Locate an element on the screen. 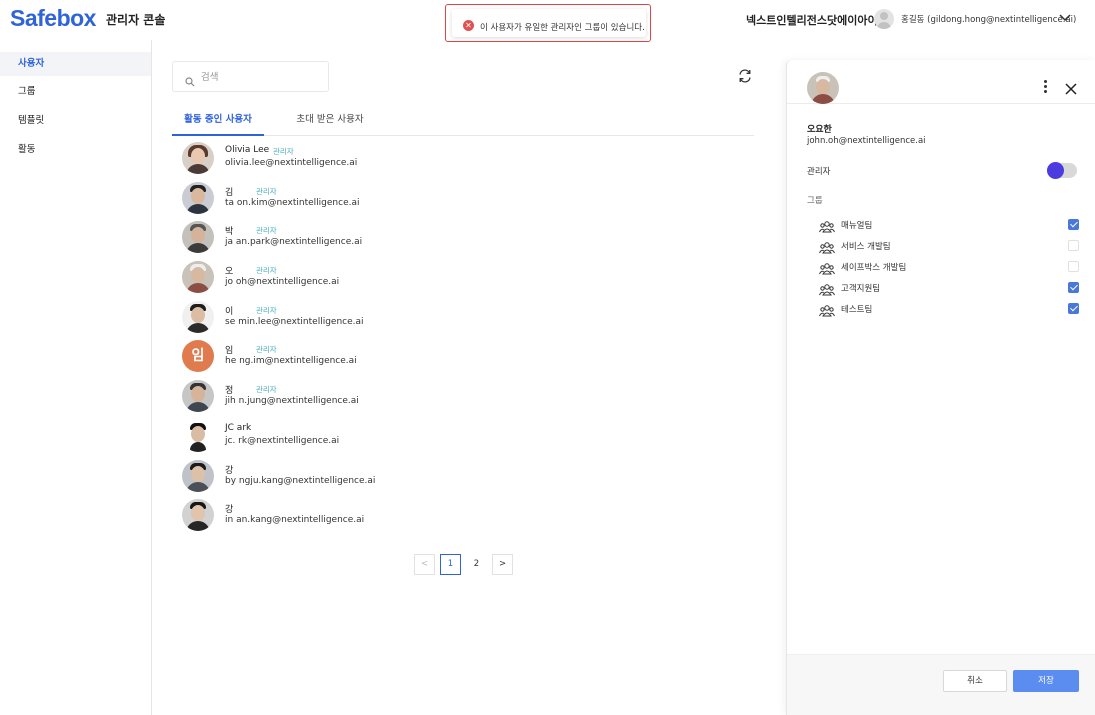 The image size is (1095, 715). more-options-icon is located at coordinates (1045, 88).